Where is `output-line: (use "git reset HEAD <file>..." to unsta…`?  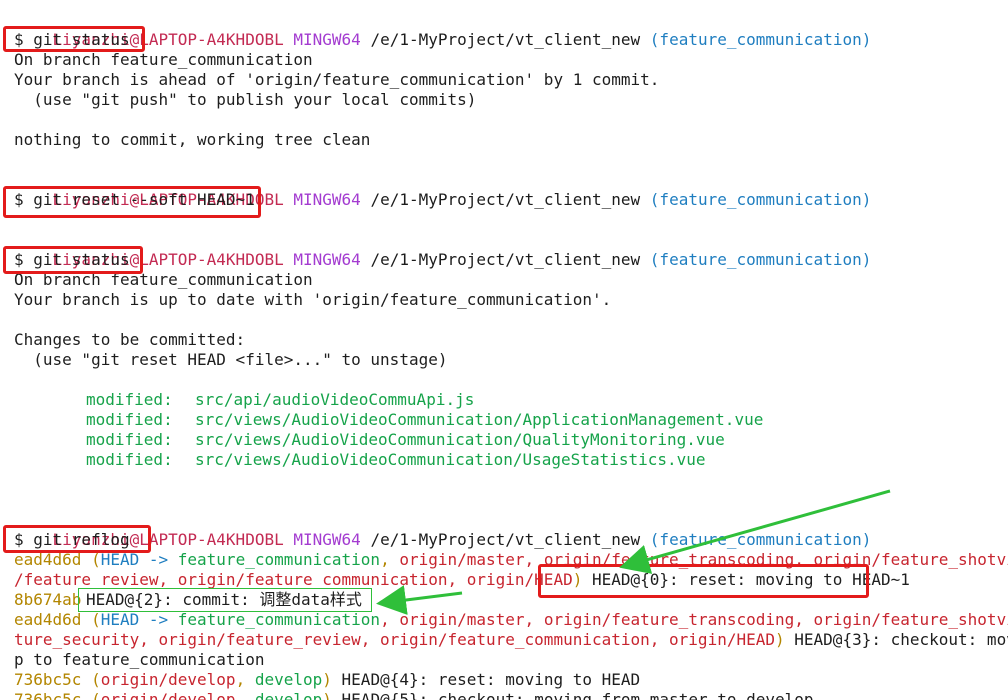
output-line: (use "git reset HEAD <file>..." to unsta… is located at coordinates (231, 359).